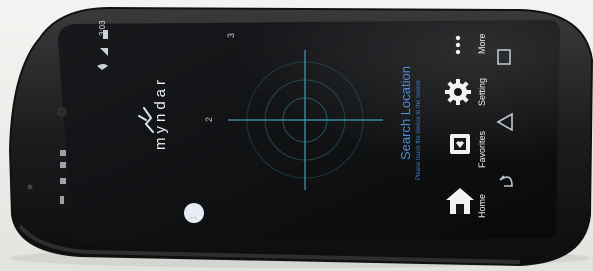 The image size is (593, 271). Describe the element at coordinates (419, 129) in the screenshot. I see `screen-hint: Please touch the device to the sensor` at that location.